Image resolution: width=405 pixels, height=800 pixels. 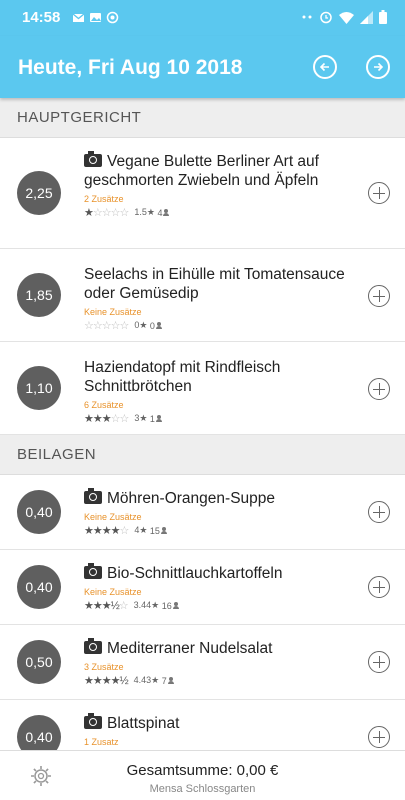 I want to click on mensa-name: Mensa Schlossgarten, so click(x=202, y=789).